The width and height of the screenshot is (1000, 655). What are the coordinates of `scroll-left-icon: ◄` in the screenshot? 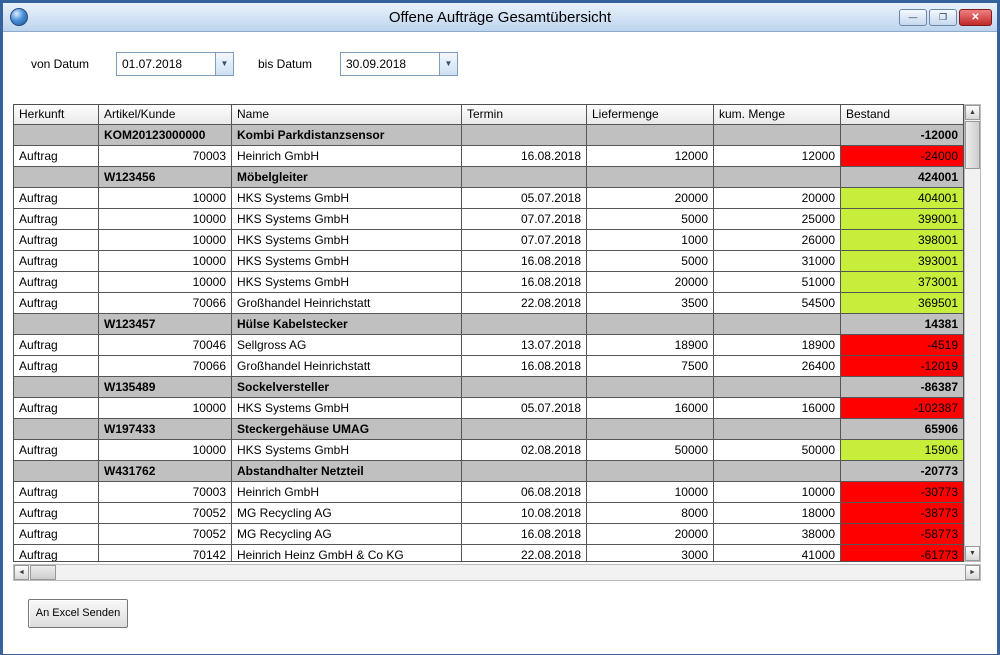 It's located at (21, 572).